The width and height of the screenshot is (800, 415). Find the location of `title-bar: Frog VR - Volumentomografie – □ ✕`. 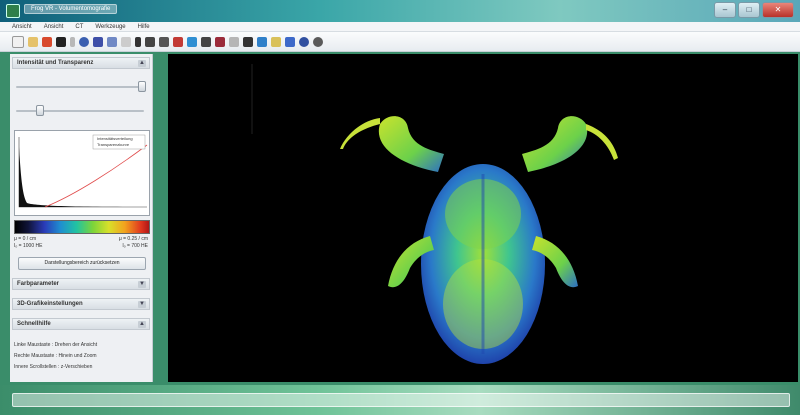

title-bar: Frog VR - Volumentomografie – □ ✕ is located at coordinates (400, 11).